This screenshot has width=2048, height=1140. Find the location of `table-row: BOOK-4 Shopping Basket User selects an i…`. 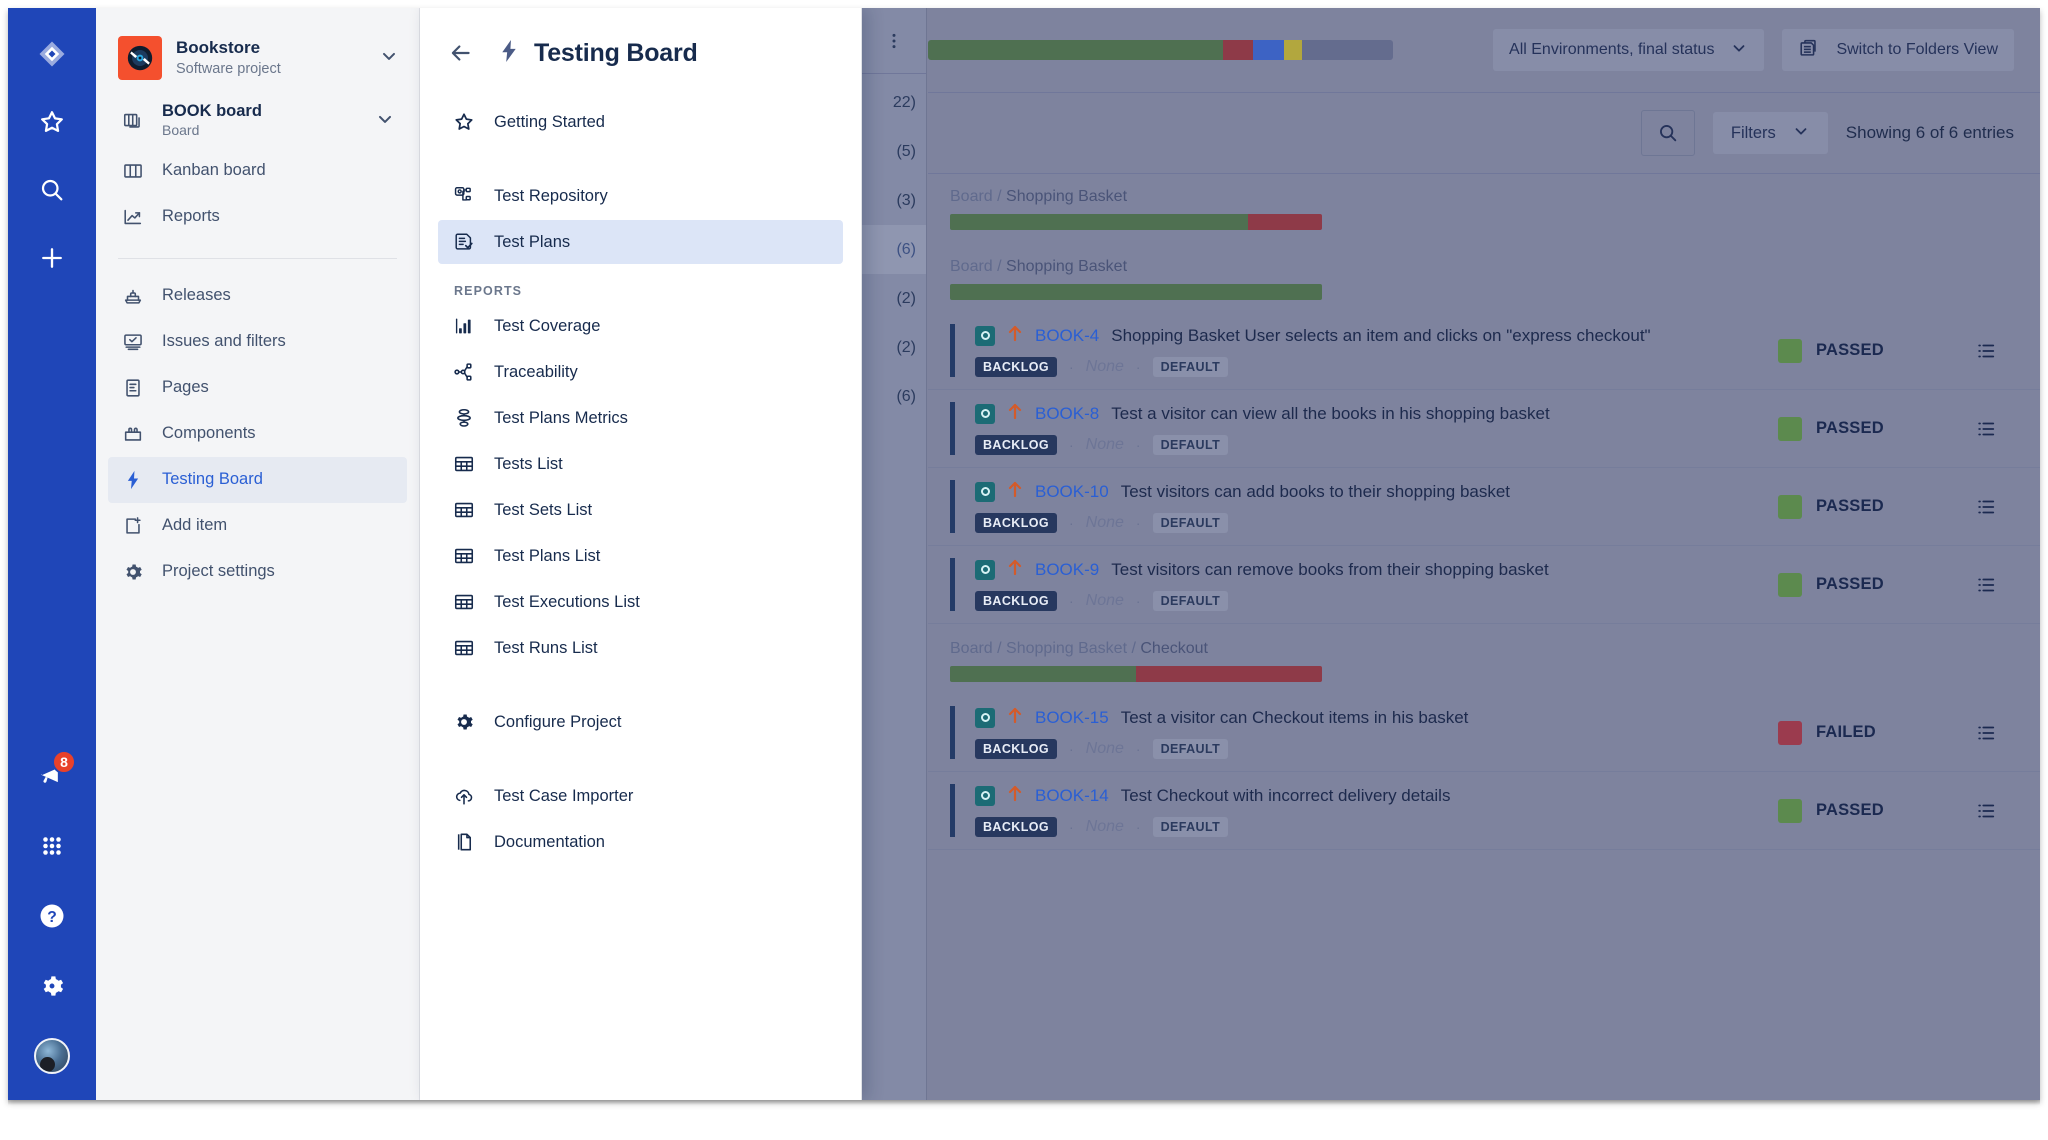

table-row: BOOK-4 Shopping Basket User selects an i… is located at coordinates (1484, 351).